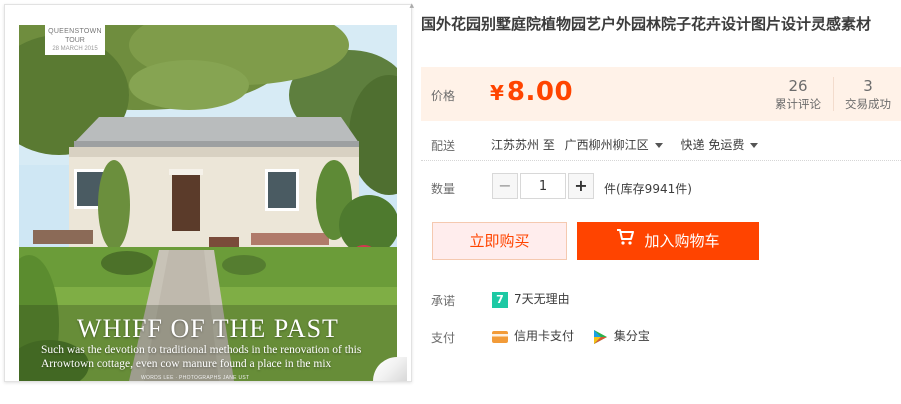 The width and height of the screenshot is (901, 404). I want to click on stock-text: 件(库存9941件), so click(648, 189).